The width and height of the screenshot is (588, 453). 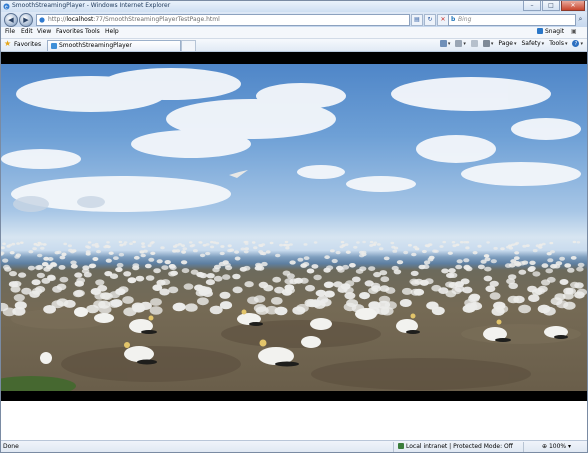 What do you see at coordinates (92, 31) in the screenshot?
I see `menu-tools: Tools` at bounding box center [92, 31].